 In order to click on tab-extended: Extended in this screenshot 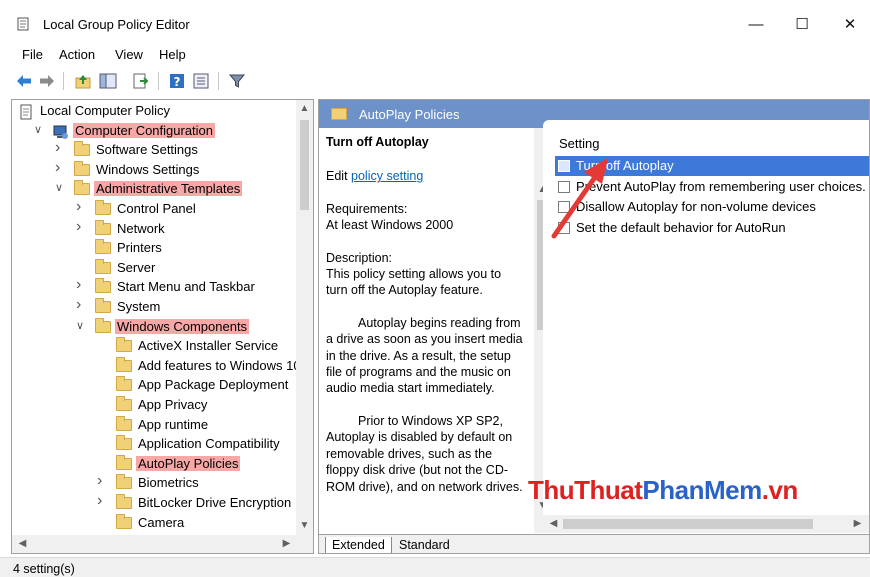, I will do `click(358, 545)`.